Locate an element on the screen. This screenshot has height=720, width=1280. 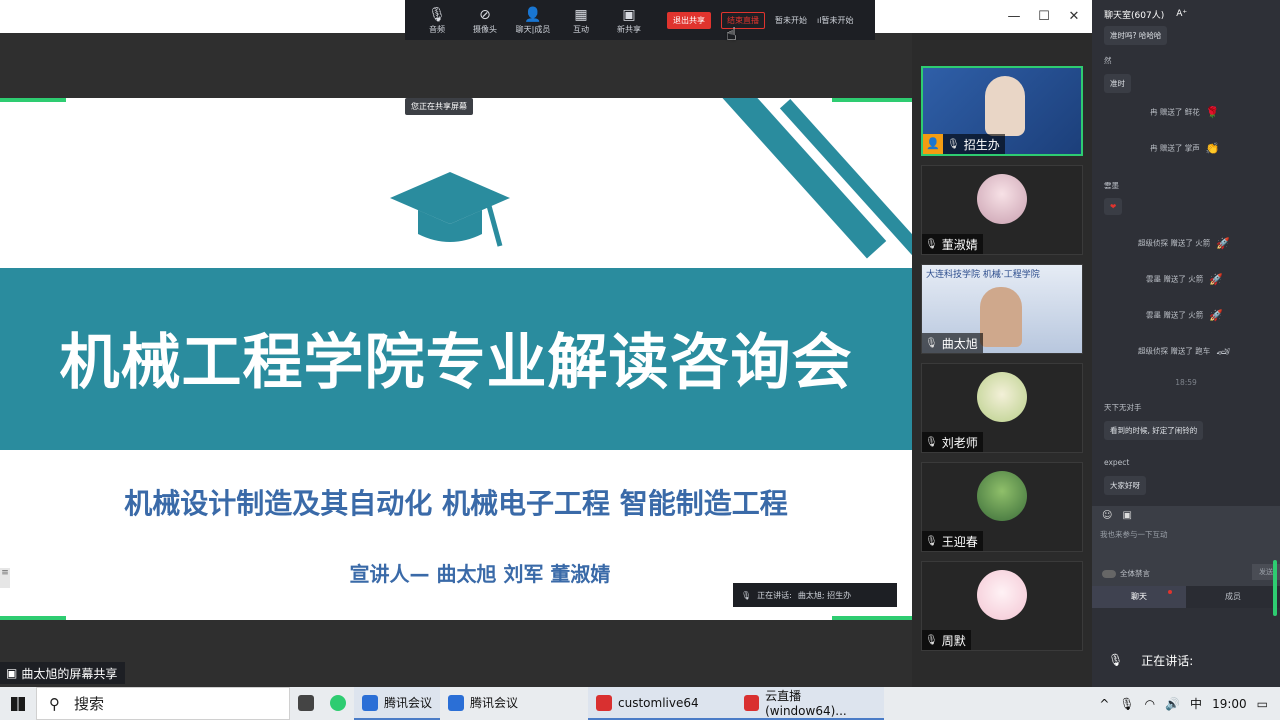
participant-tile: 🎙 董淑婧 is located at coordinates (1002, 210).